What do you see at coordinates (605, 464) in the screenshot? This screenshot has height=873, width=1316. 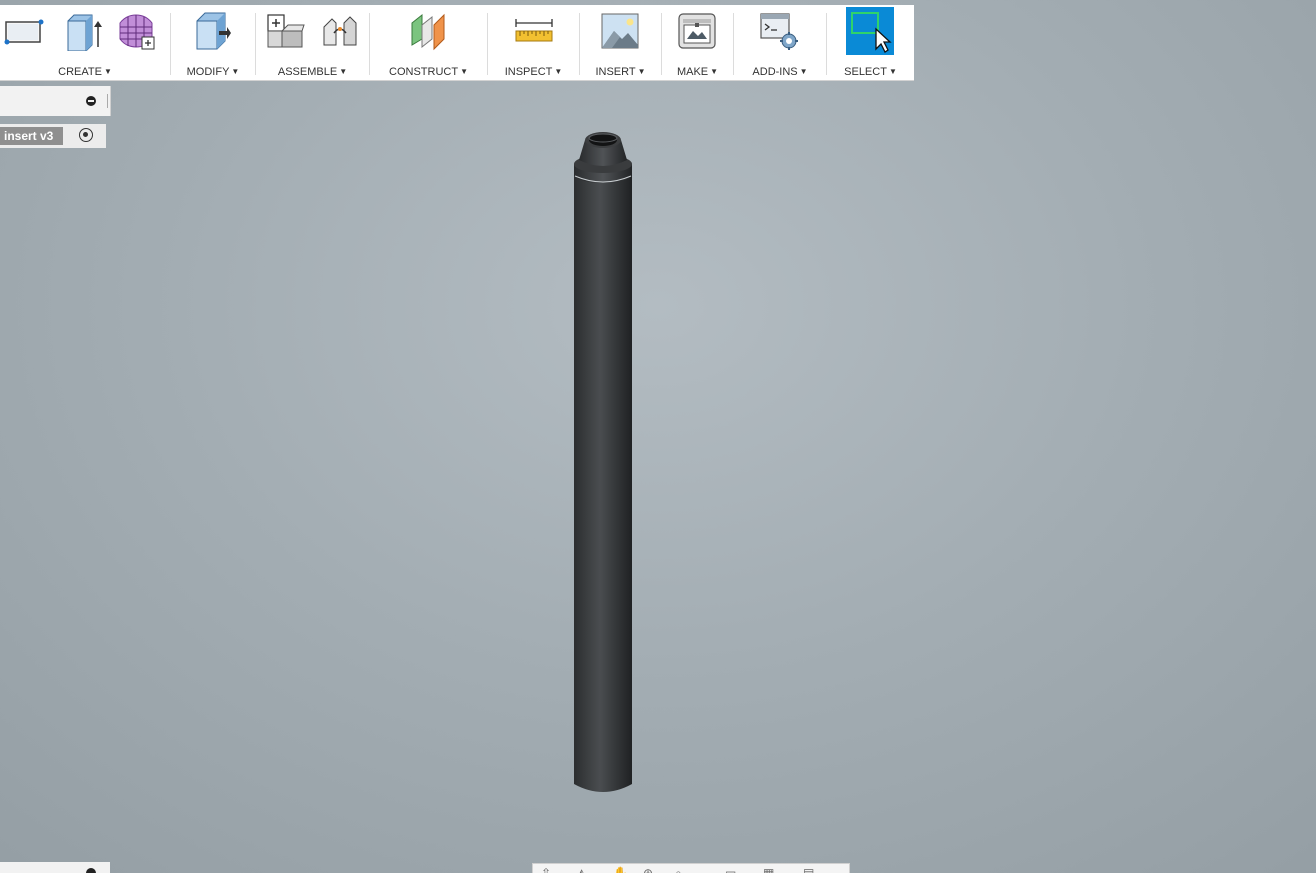 I see `model-body` at bounding box center [605, 464].